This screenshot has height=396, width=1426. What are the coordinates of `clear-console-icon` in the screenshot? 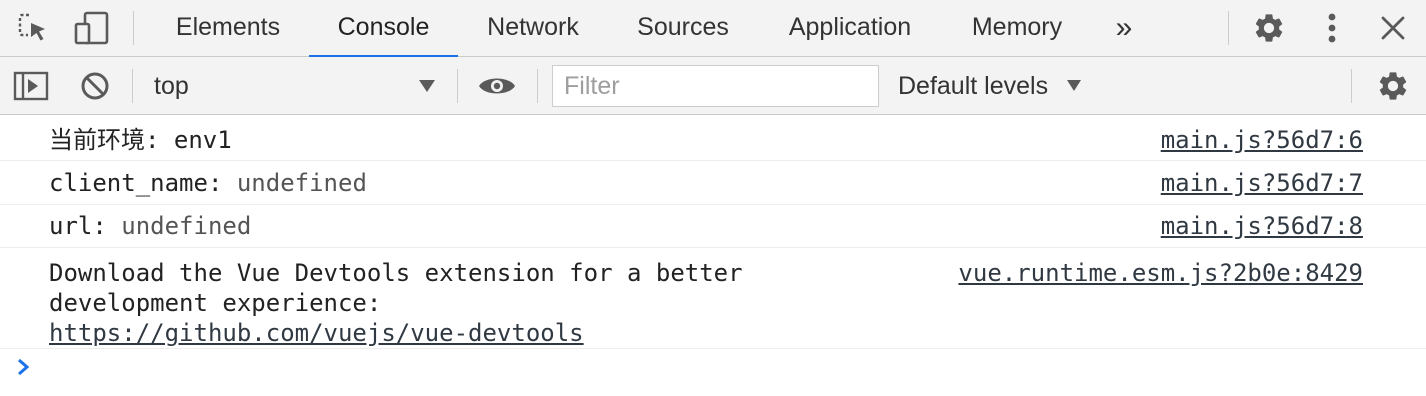 It's located at (95, 86).